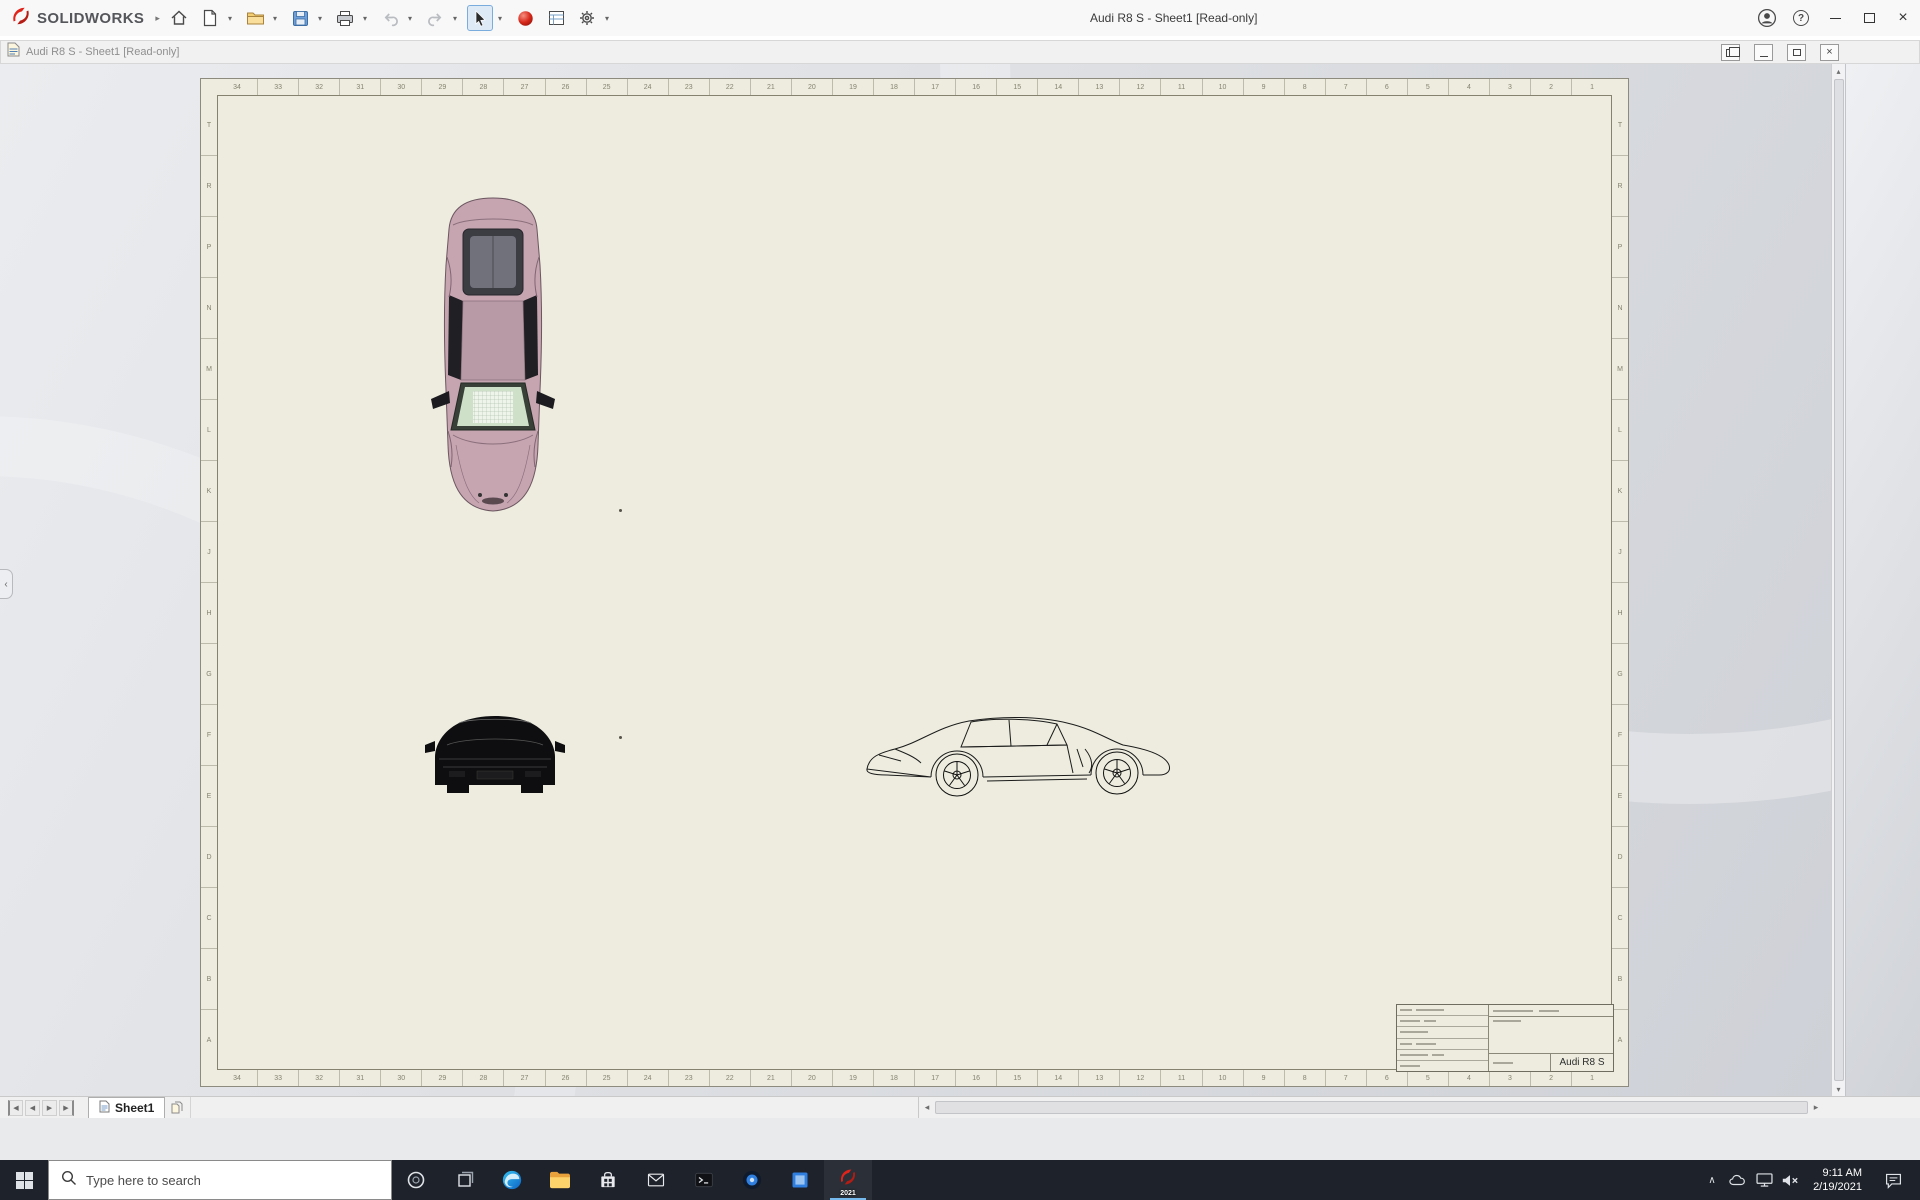 This screenshot has width=1920, height=1200. What do you see at coordinates (41, 1107) in the screenshot?
I see `sheet-navigation: ◀ ◀ ▶ ▶` at bounding box center [41, 1107].